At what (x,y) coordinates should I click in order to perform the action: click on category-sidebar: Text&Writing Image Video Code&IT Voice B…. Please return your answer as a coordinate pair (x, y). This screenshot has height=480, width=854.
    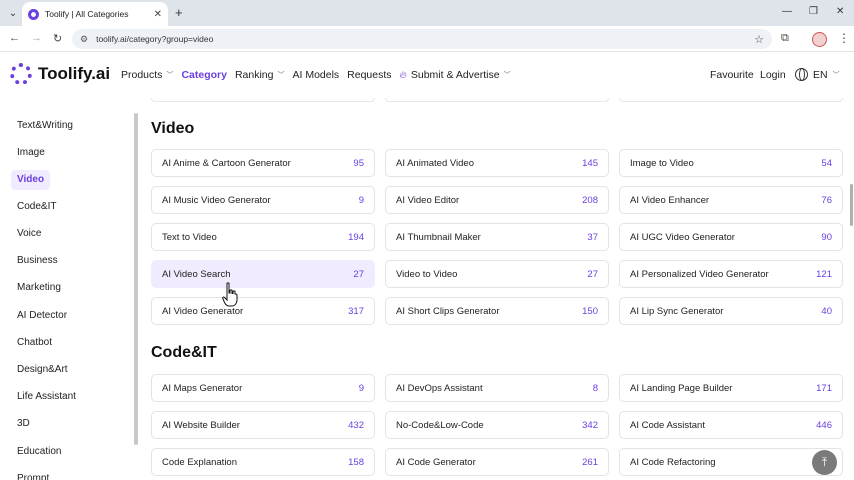
    Looking at the image, I should click on (70, 289).